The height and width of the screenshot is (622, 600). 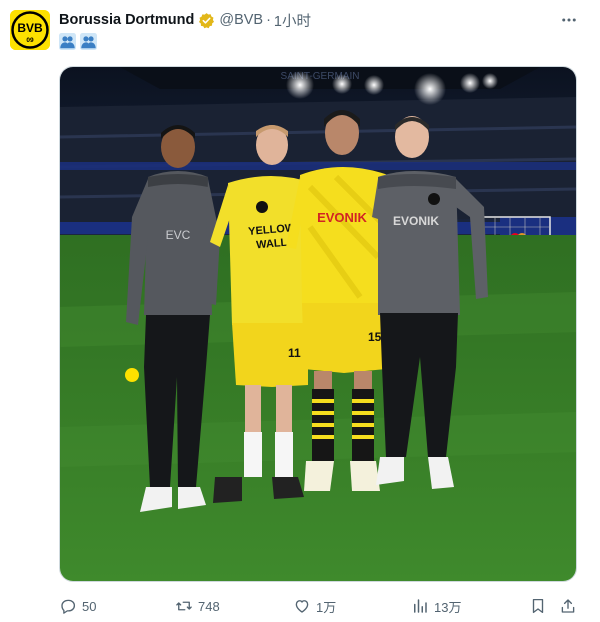 What do you see at coordinates (375, 337) in the screenshot?
I see `shorts-number-15: 15` at bounding box center [375, 337].